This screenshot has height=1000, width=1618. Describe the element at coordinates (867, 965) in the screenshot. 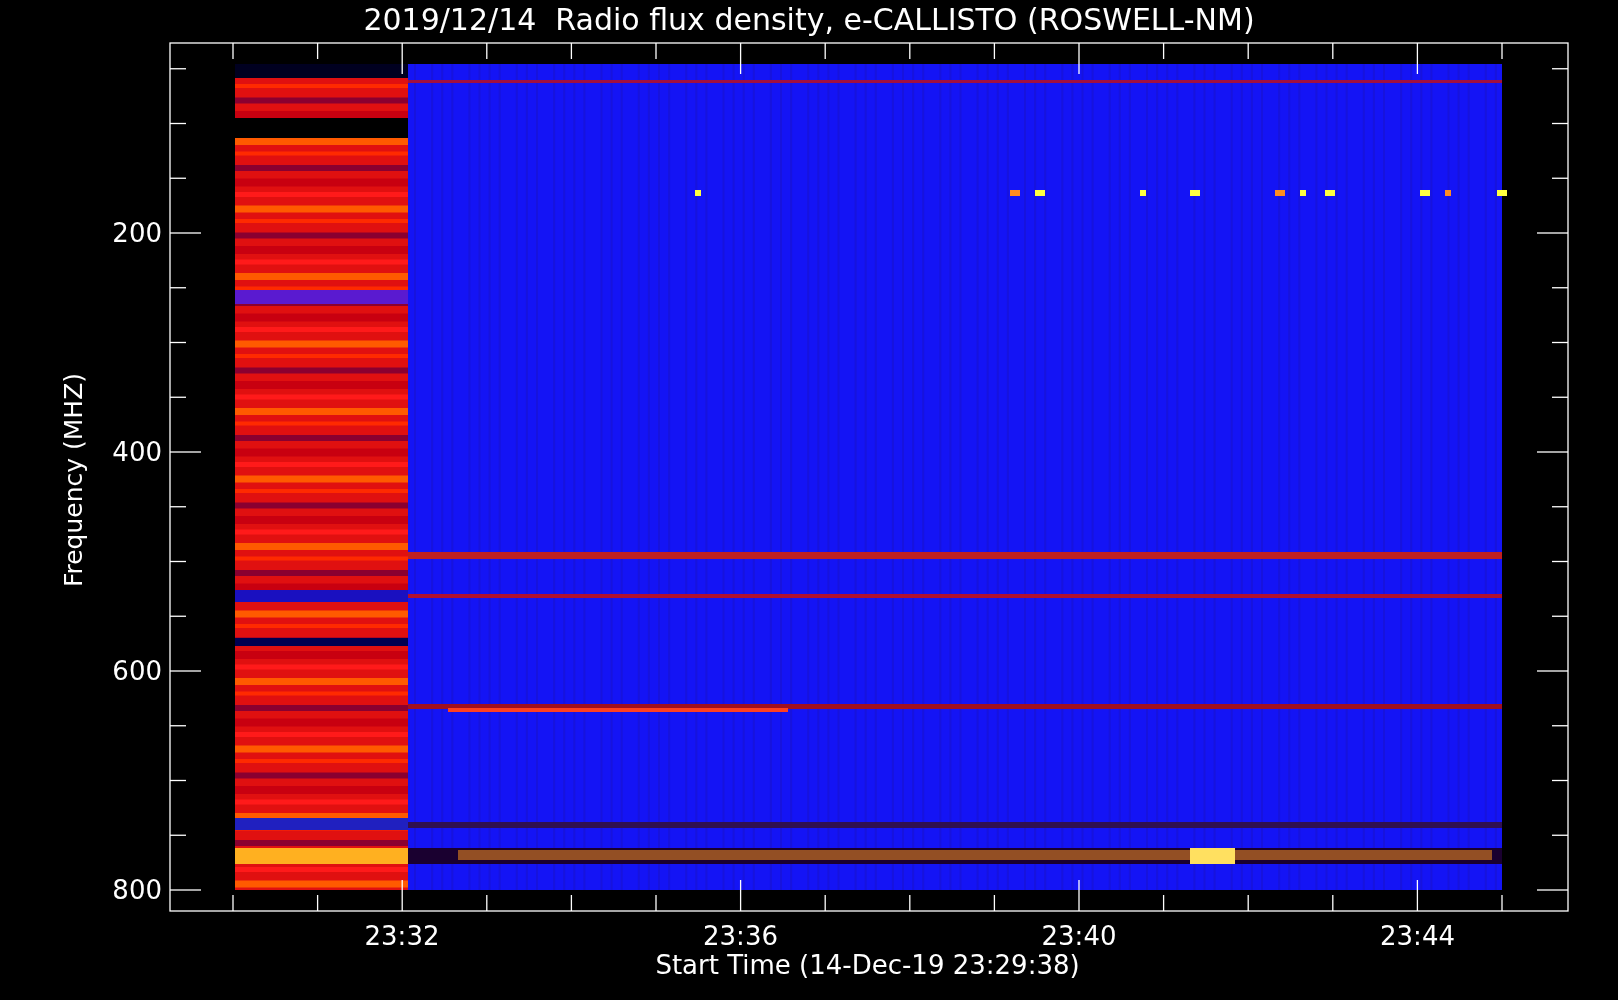

I see `x-axis-label: Start Time (14-Dec-19 23:29:38)` at that location.